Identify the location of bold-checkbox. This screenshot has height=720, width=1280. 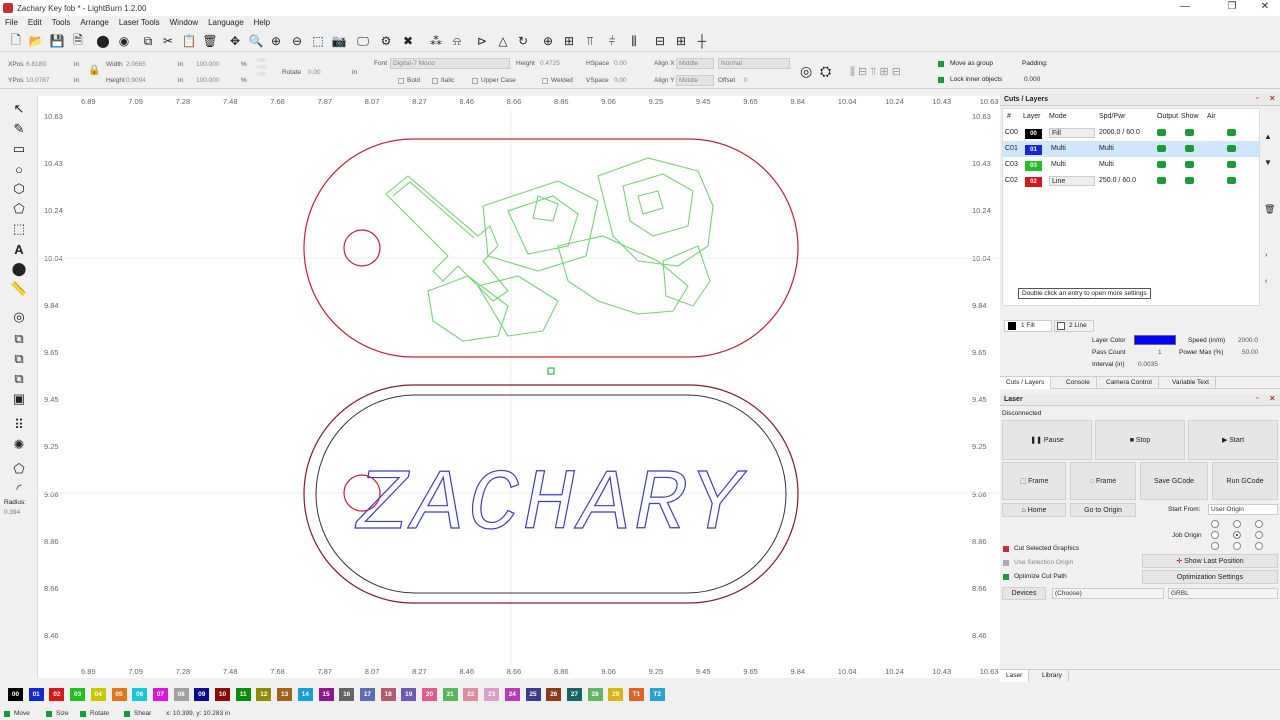
(401, 81).